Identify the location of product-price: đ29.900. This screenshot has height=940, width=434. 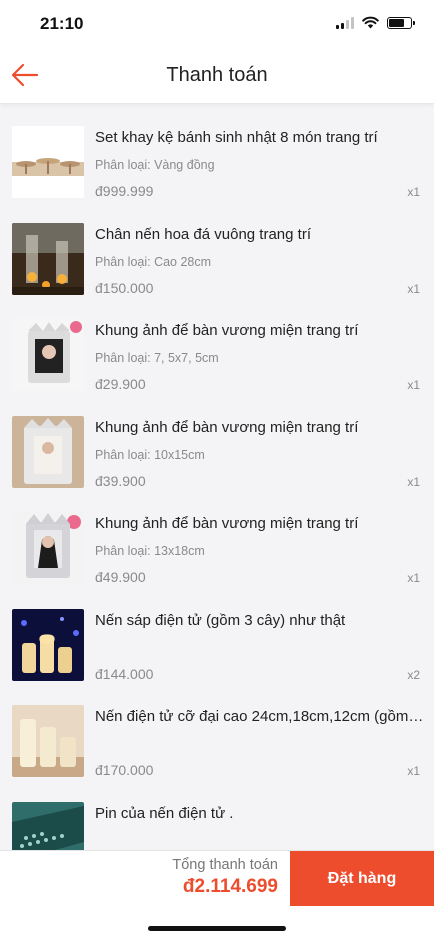
(120, 384).